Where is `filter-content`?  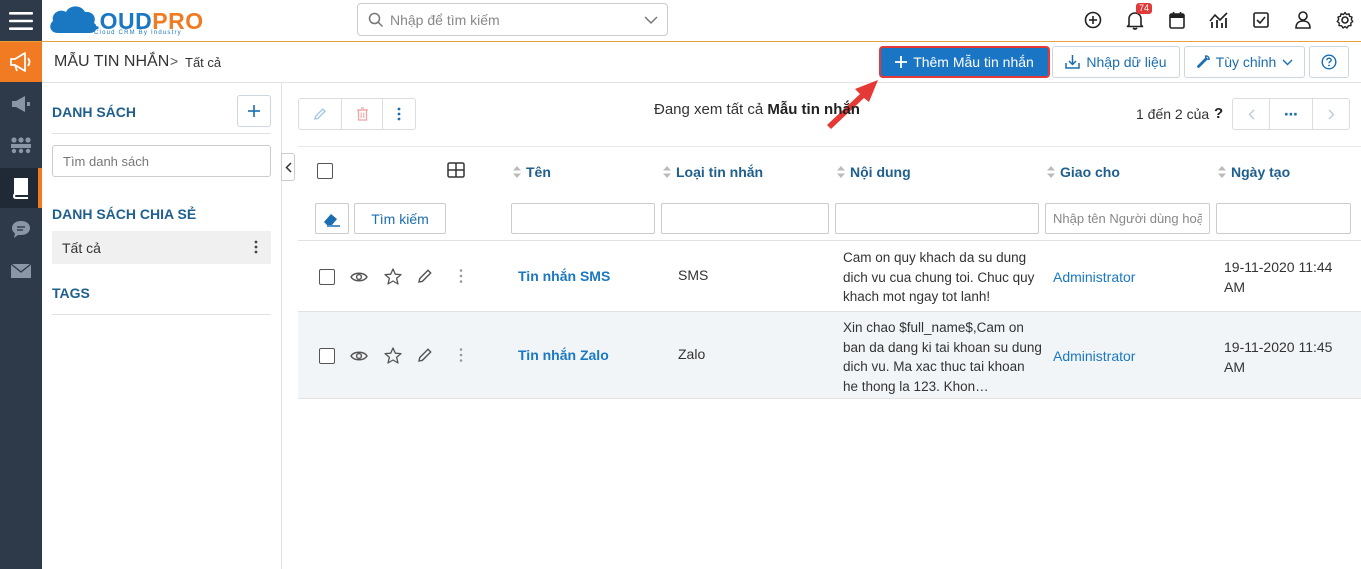
filter-content is located at coordinates (937, 218).